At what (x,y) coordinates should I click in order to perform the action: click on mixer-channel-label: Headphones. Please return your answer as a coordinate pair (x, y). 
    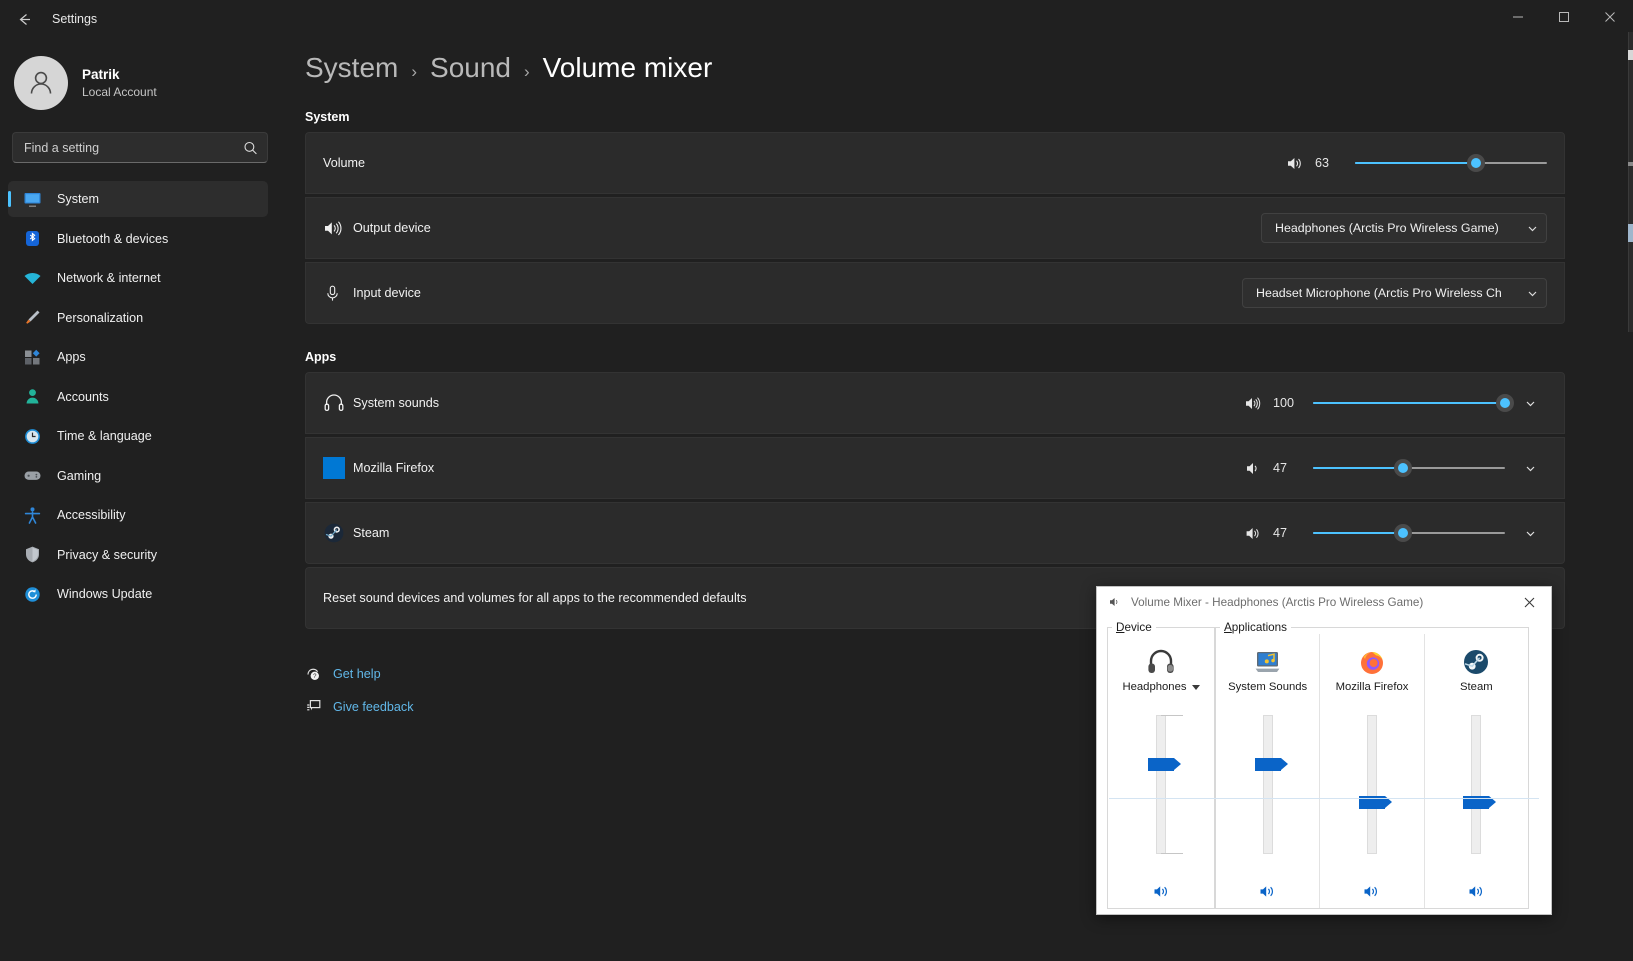
    Looking at the image, I should click on (1161, 687).